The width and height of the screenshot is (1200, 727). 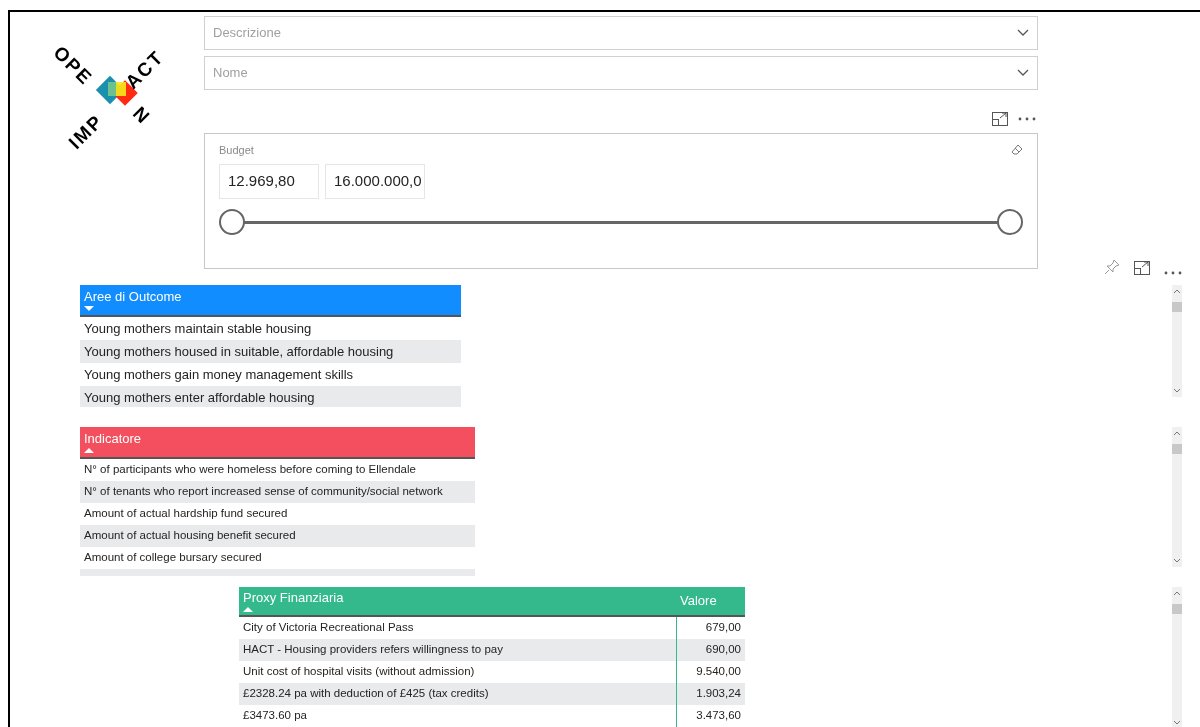 What do you see at coordinates (263, 492) in the screenshot?
I see `table-cell-text: N° of tenants who report increased sense of community/social network` at bounding box center [263, 492].